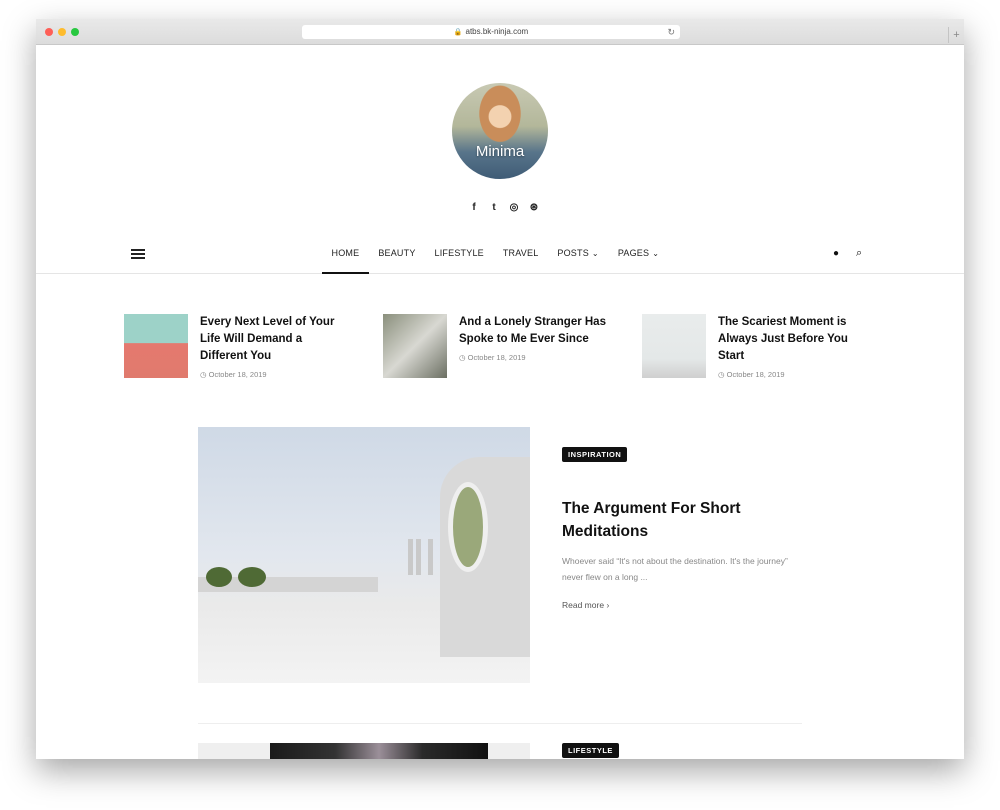  What do you see at coordinates (500, 151) in the screenshot?
I see `site-brand: Minima` at bounding box center [500, 151].